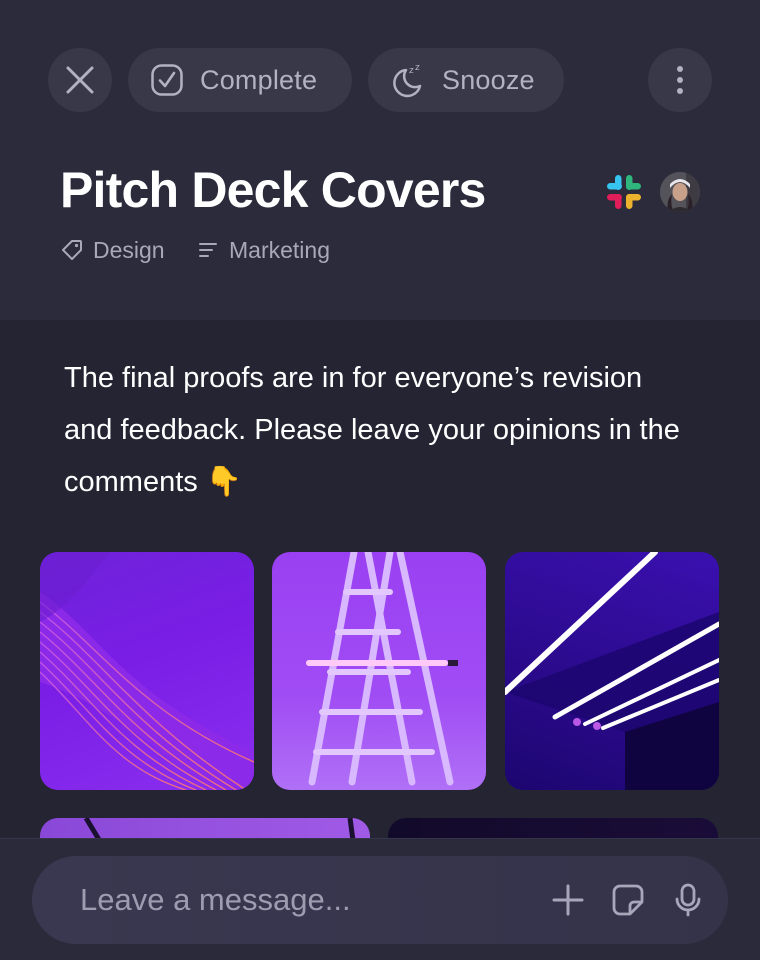 The image size is (760, 960). Describe the element at coordinates (407, 80) in the screenshot. I see `moon-zzz-icon: z z` at that location.